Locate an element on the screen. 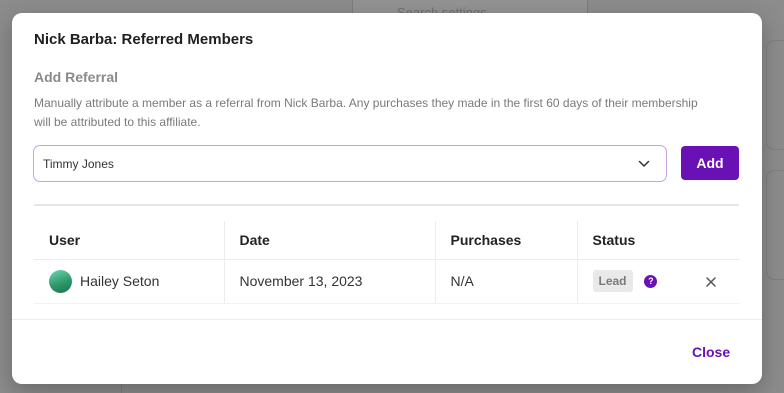 The width and height of the screenshot is (784, 393). question-icon: ? is located at coordinates (651, 281).